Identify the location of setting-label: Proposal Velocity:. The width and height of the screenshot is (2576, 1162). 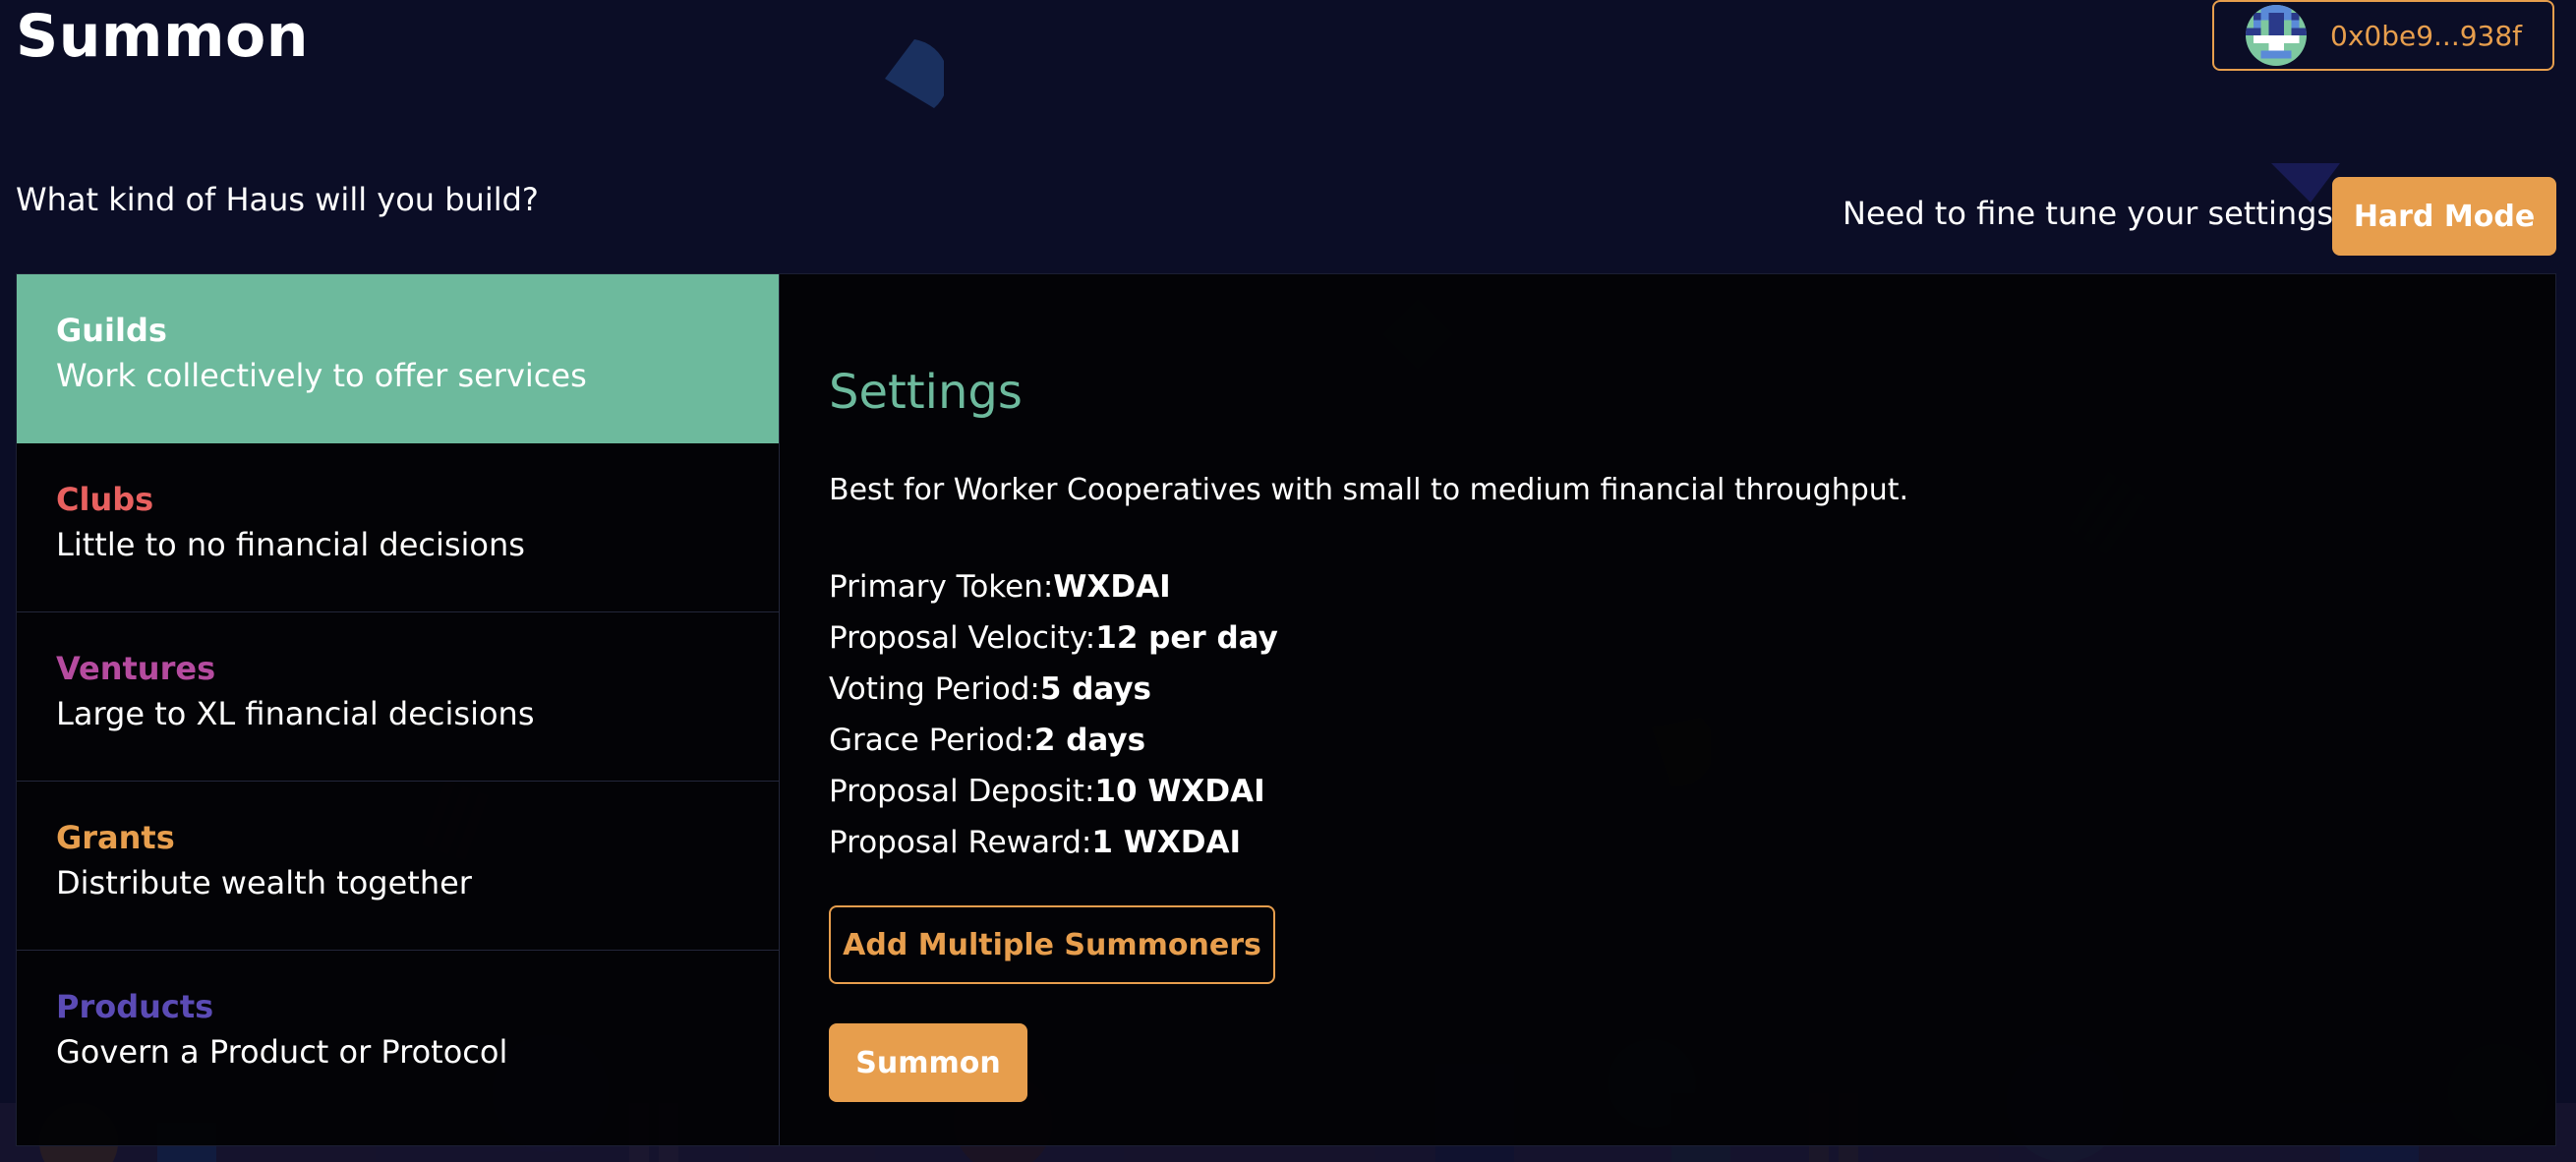
(962, 638).